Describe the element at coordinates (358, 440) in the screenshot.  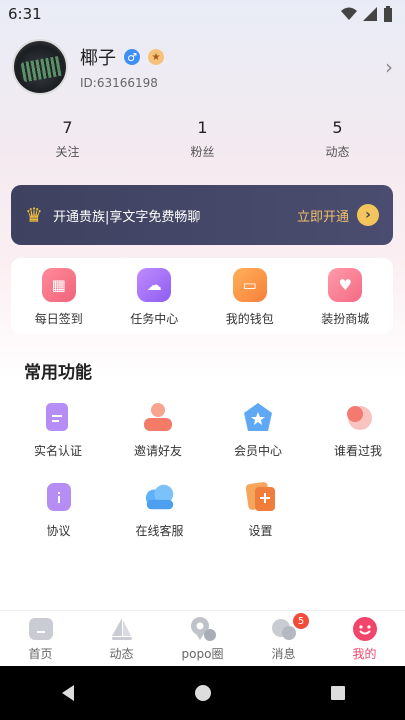
I see `feature-visitors: 谁看过我` at that location.